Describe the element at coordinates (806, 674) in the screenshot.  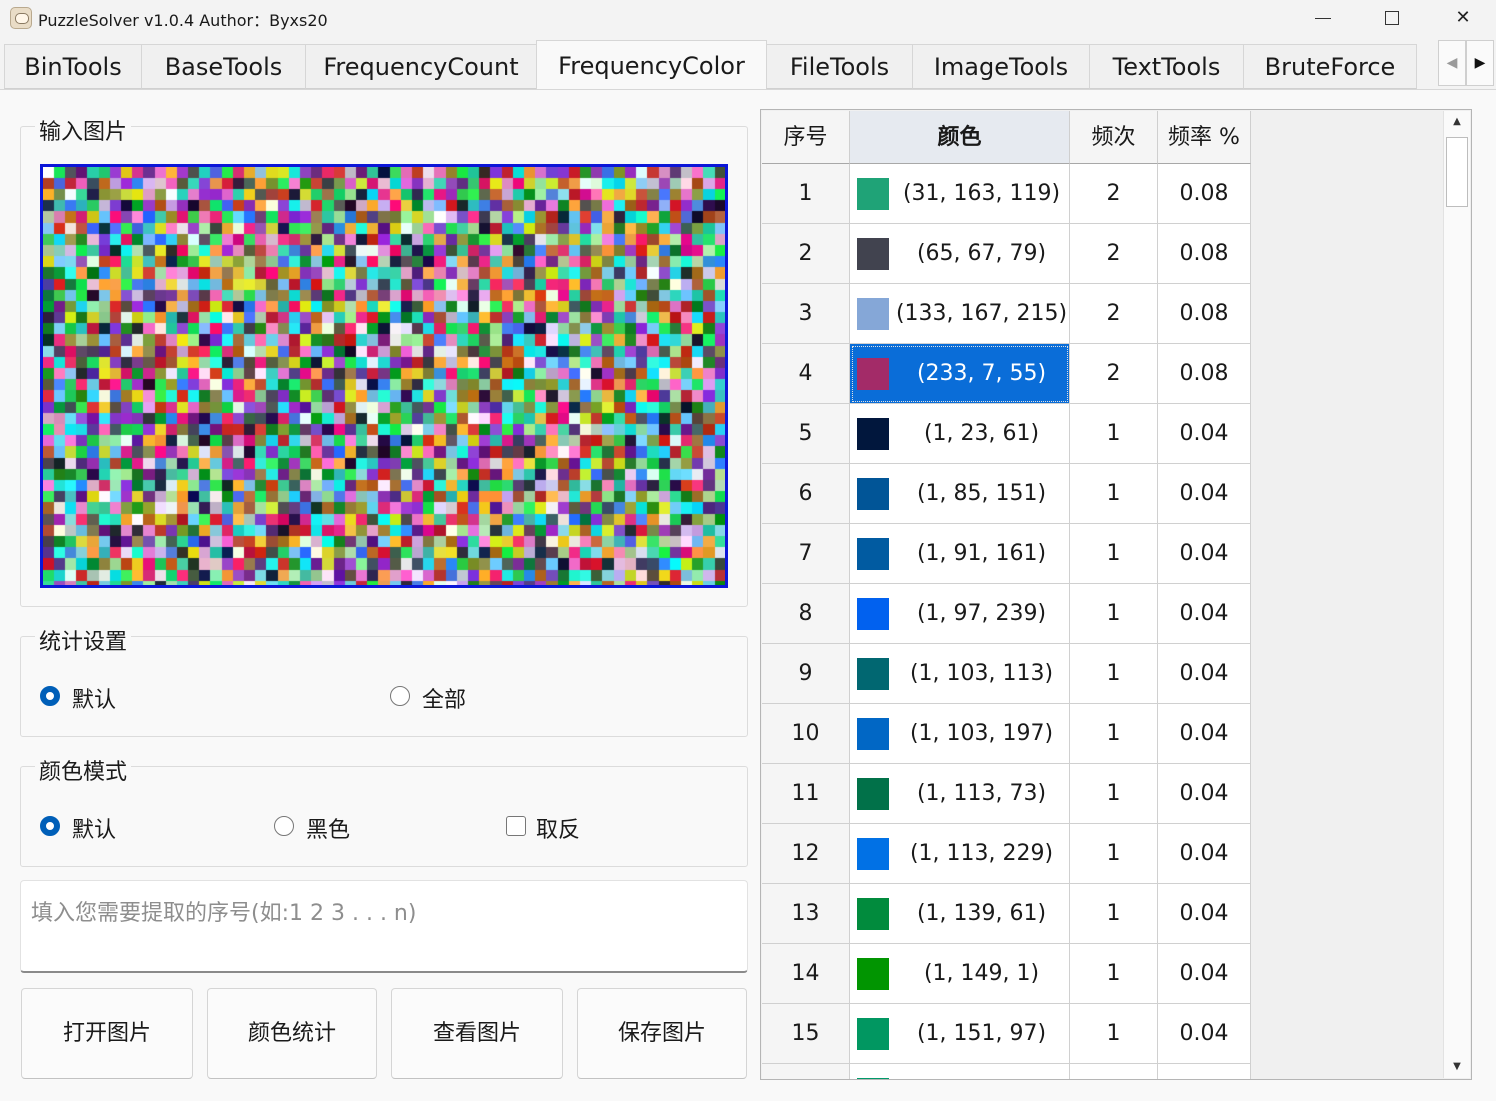
I see `row-index: 9` at that location.